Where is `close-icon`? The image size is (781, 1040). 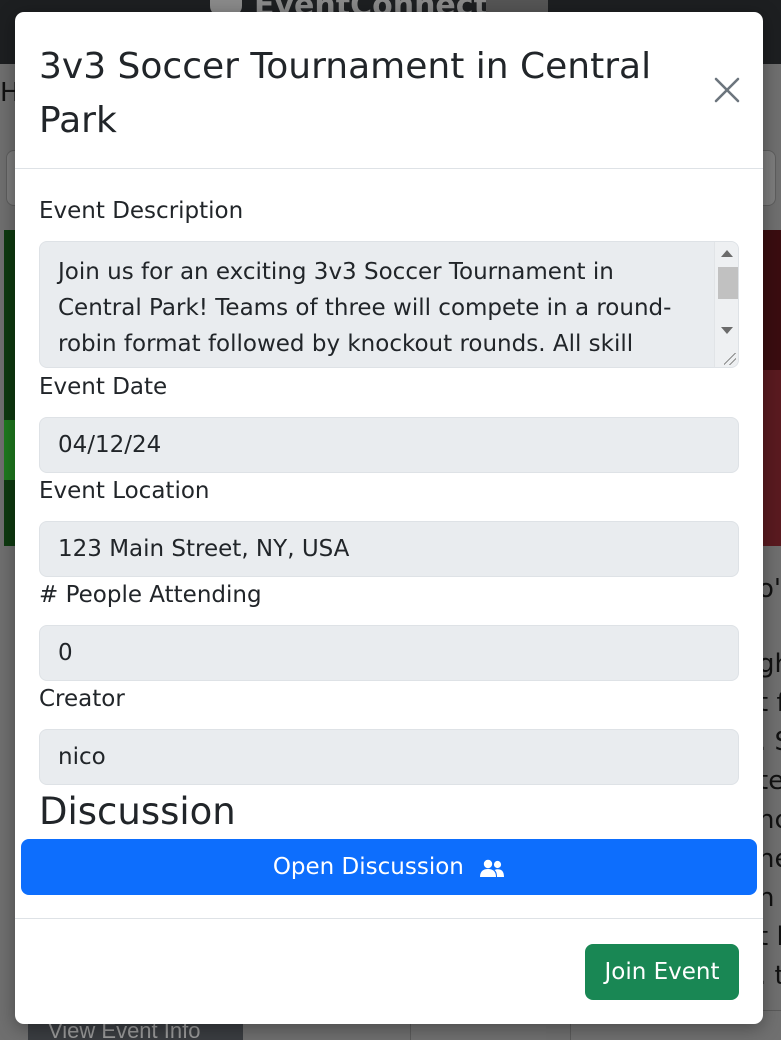
close-icon is located at coordinates (727, 90).